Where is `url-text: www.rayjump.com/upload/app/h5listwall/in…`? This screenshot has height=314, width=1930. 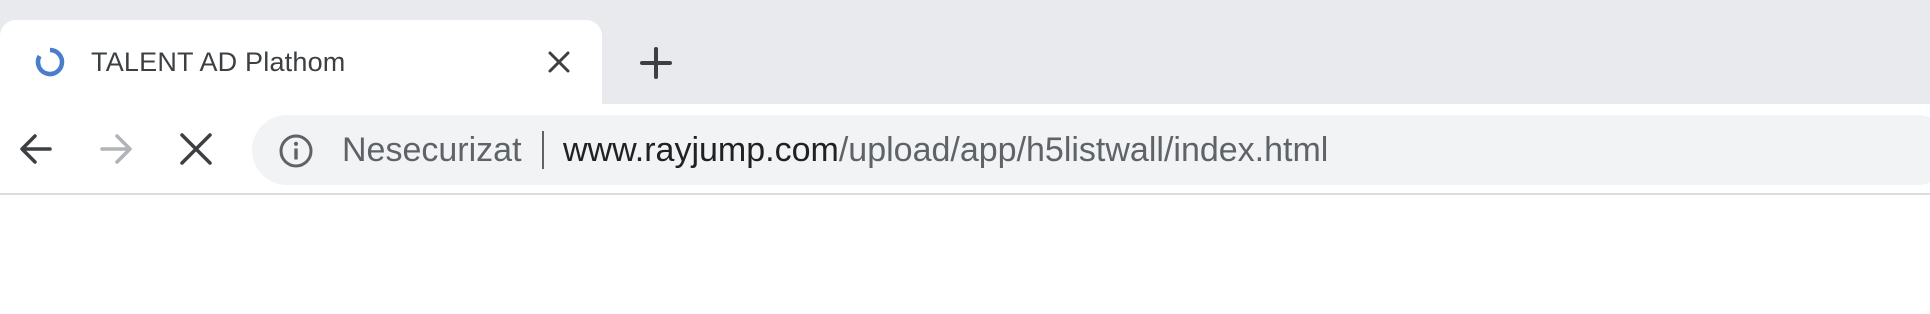
url-text: www.rayjump.com/upload/app/h5listwall/in… is located at coordinates (945, 150).